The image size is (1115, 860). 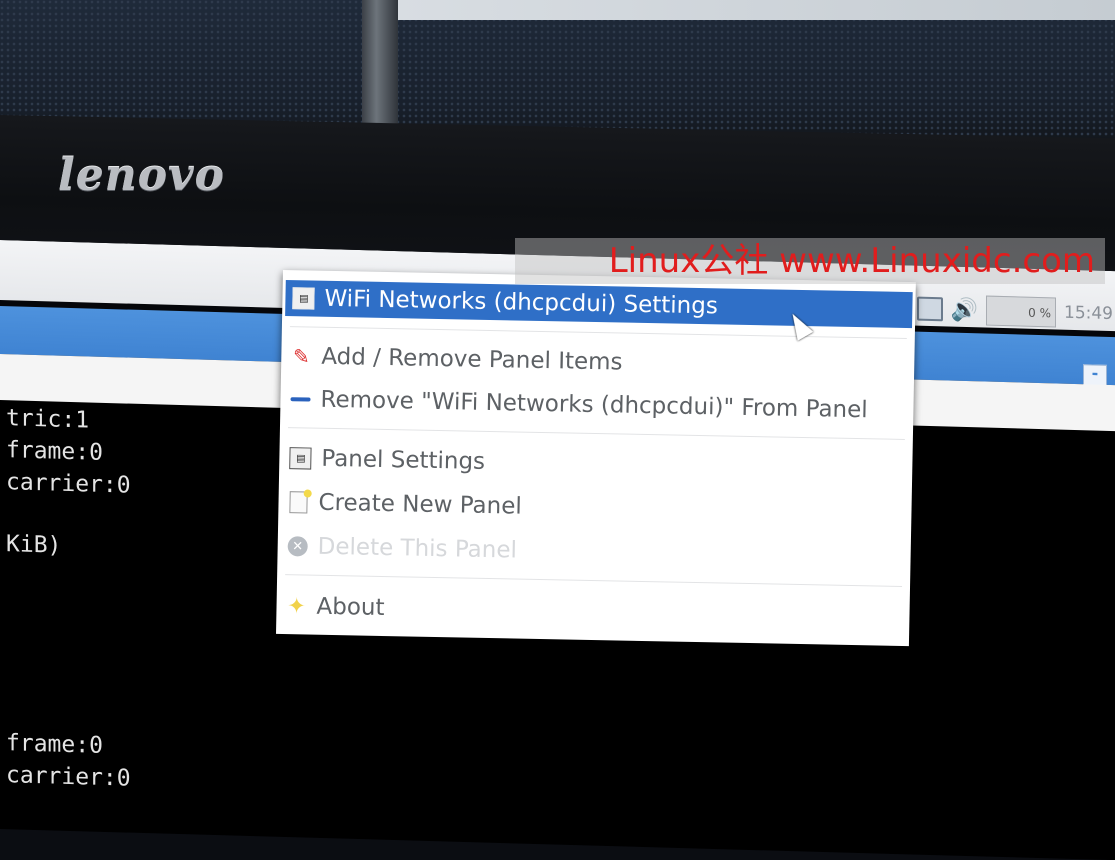 I want to click on menu-item-about: ✦ About, so click(x=593, y=612).